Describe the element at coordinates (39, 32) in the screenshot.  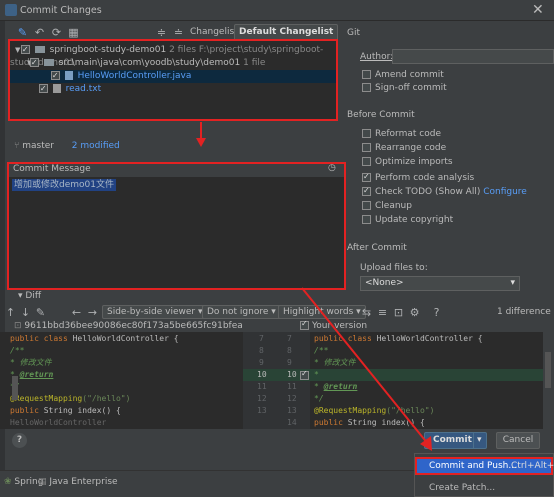
I see `rollback-icon: ↶` at that location.